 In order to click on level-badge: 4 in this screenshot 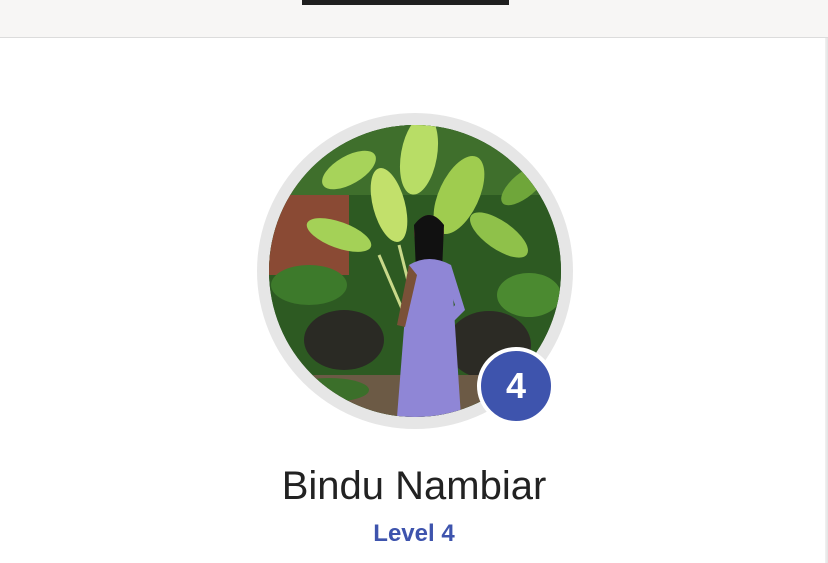, I will do `click(516, 386)`.